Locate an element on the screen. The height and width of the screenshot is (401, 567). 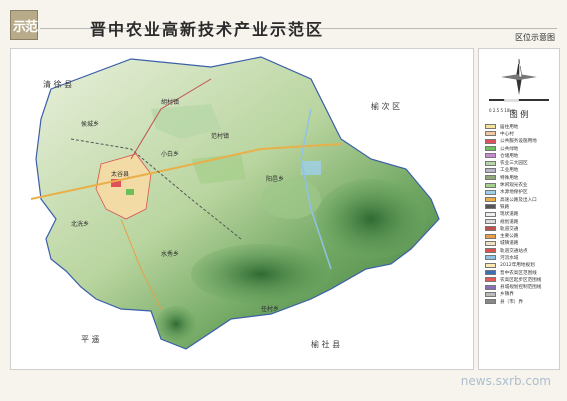
place-label: 任村乡 is located at coordinates (270, 309).